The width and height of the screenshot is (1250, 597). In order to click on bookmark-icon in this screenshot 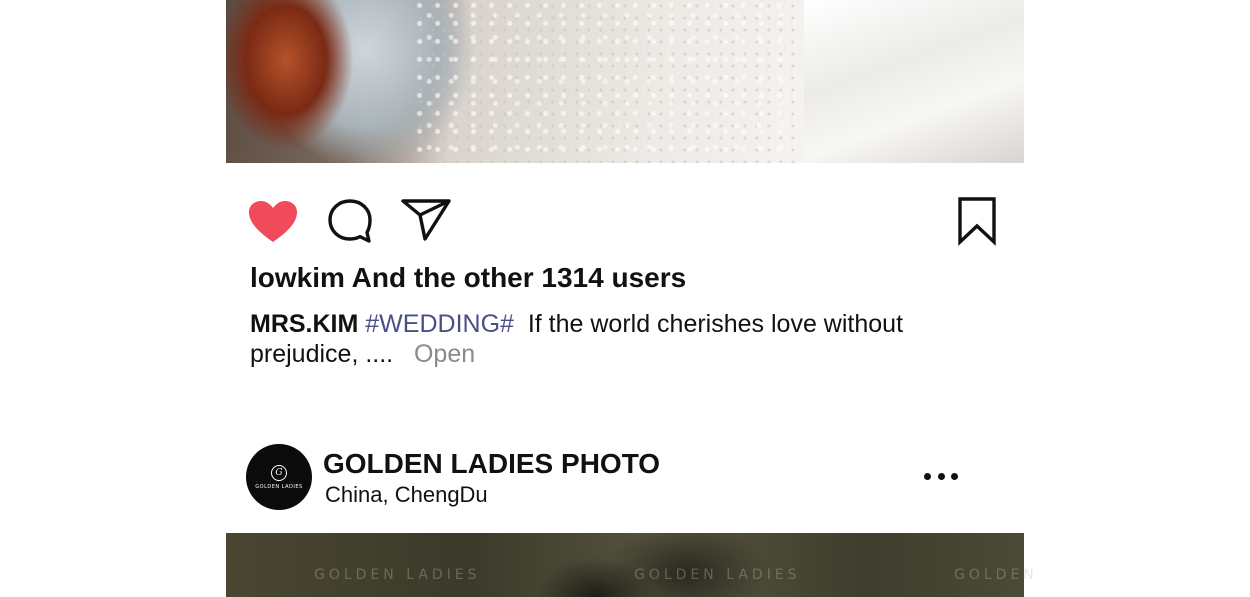, I will do `click(977, 221)`.